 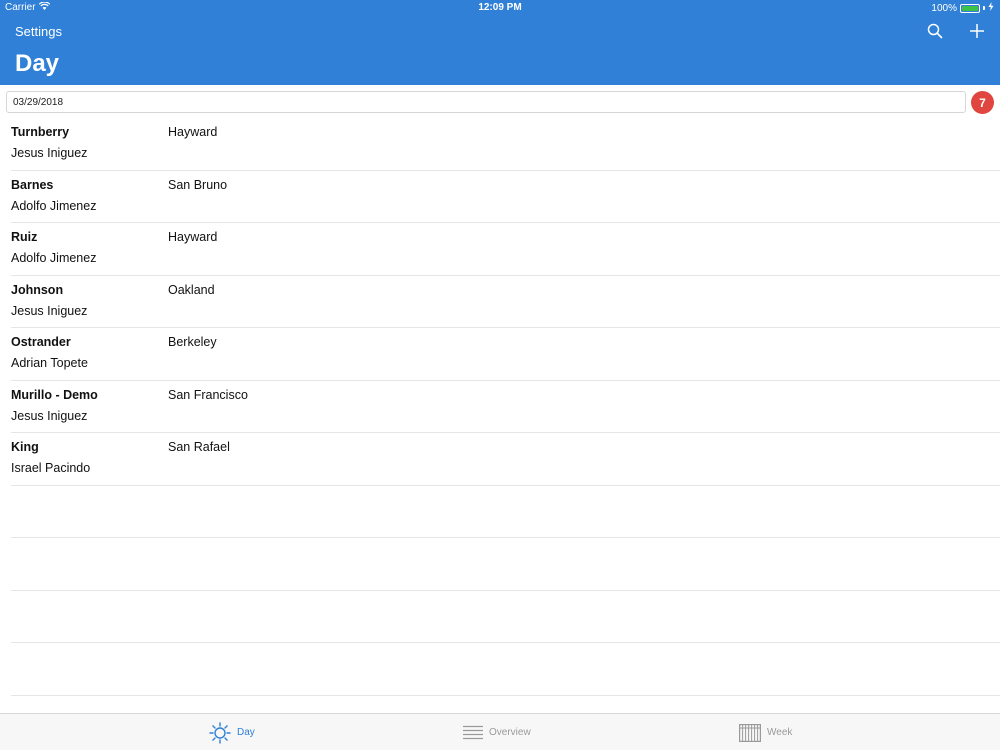 I want to click on list-lines-icon, so click(x=473, y=733).